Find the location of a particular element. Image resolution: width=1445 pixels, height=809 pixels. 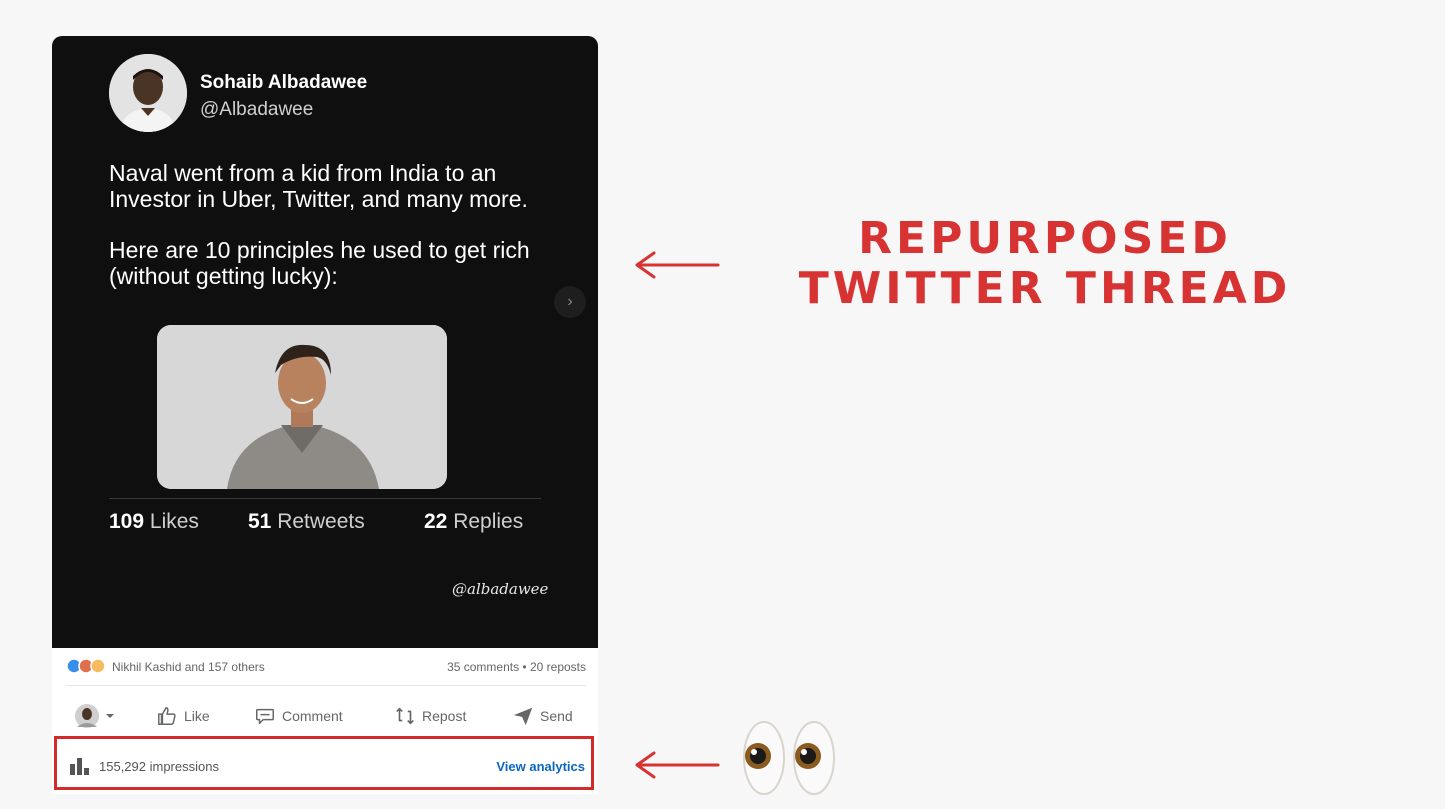

author-handle: @Albadawee is located at coordinates (257, 109).